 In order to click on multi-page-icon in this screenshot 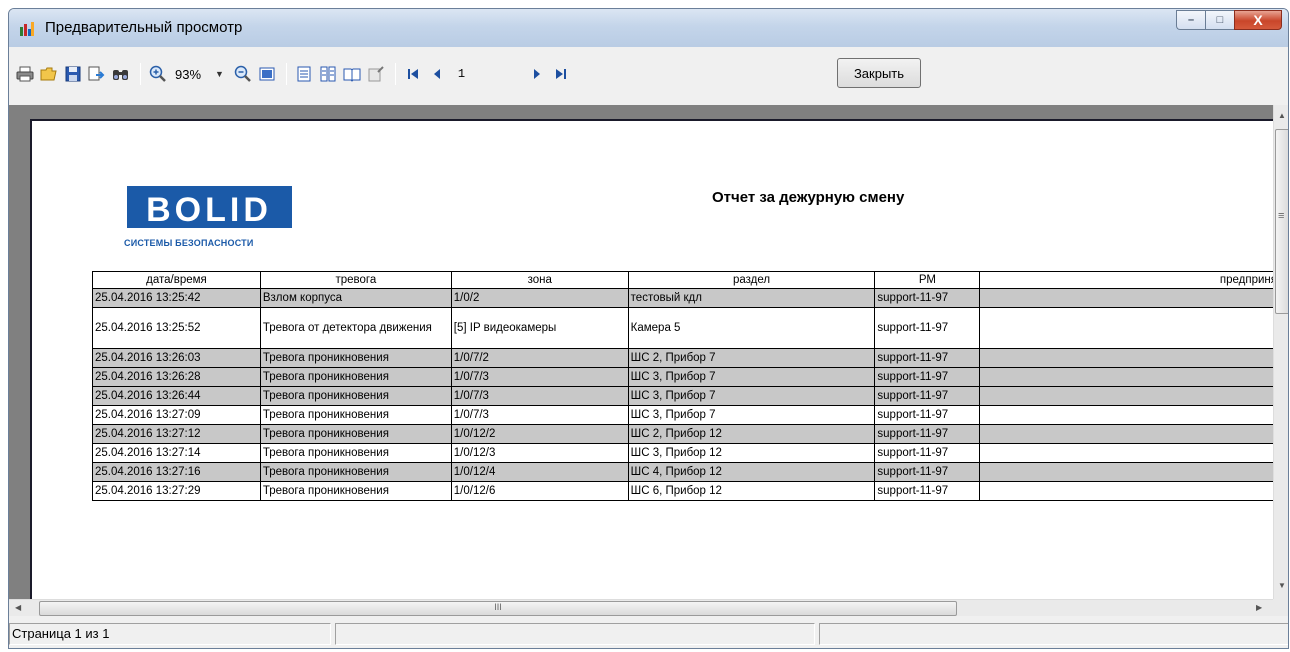, I will do `click(328, 74)`.